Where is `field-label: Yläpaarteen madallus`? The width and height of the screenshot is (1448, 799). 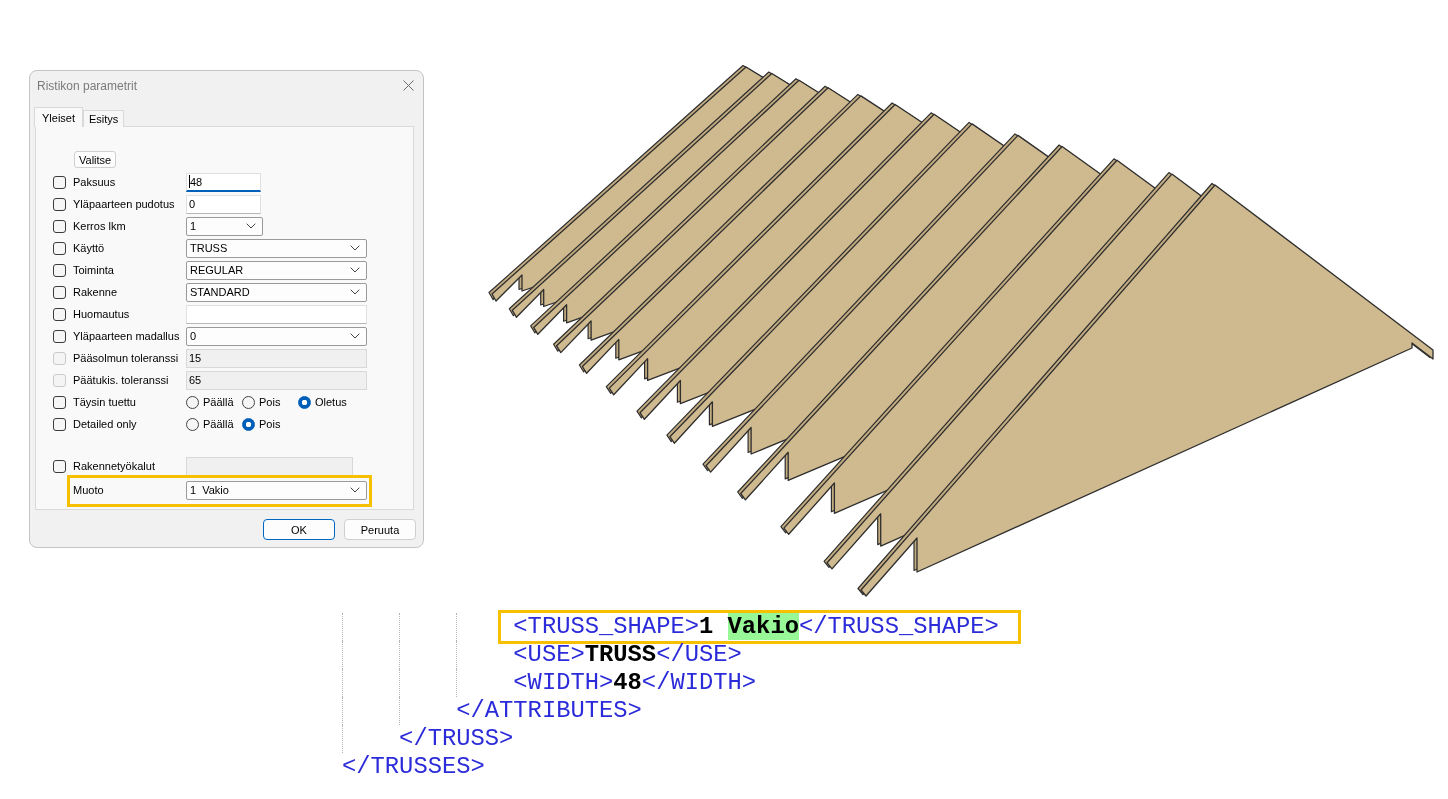
field-label: Yläpaarteen madallus is located at coordinates (127, 336).